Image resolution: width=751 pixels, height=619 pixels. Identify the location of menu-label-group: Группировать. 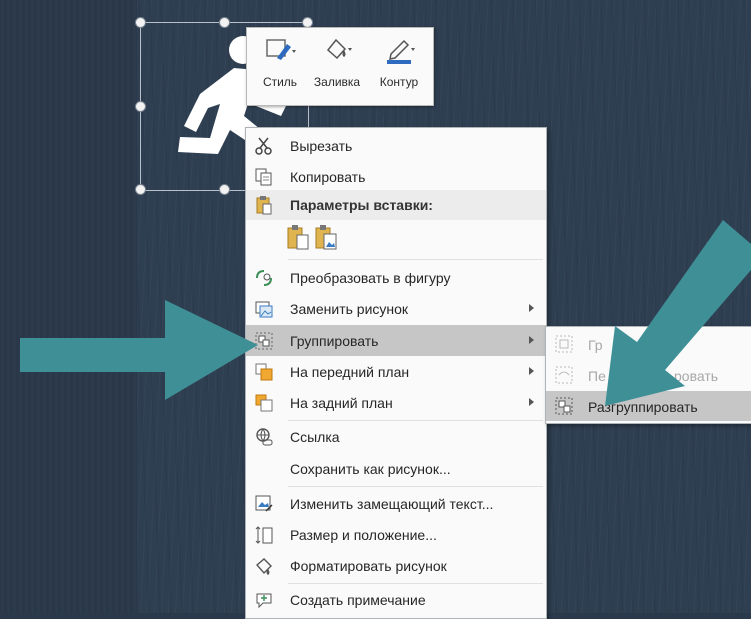
(334, 341).